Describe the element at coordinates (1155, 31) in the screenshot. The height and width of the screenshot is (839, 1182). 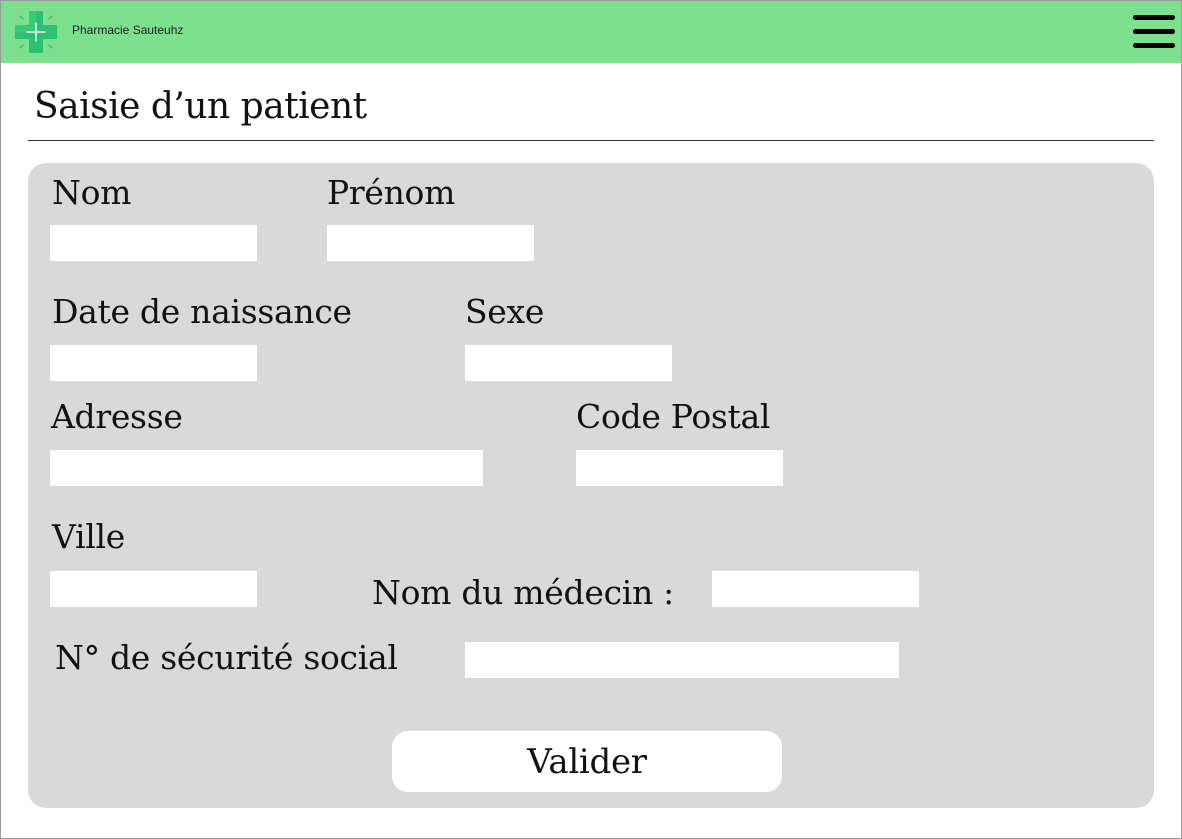
I see `hamburger-menu-icon` at that location.